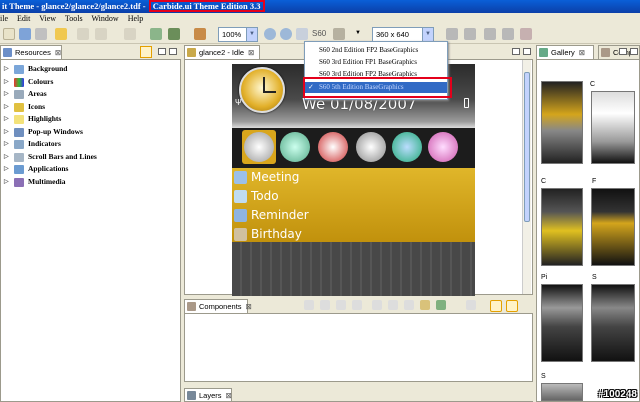 Image resolution: width=640 pixels, height=402 pixels. Describe the element at coordinates (508, 34) in the screenshot. I see `stop-icon` at that location.